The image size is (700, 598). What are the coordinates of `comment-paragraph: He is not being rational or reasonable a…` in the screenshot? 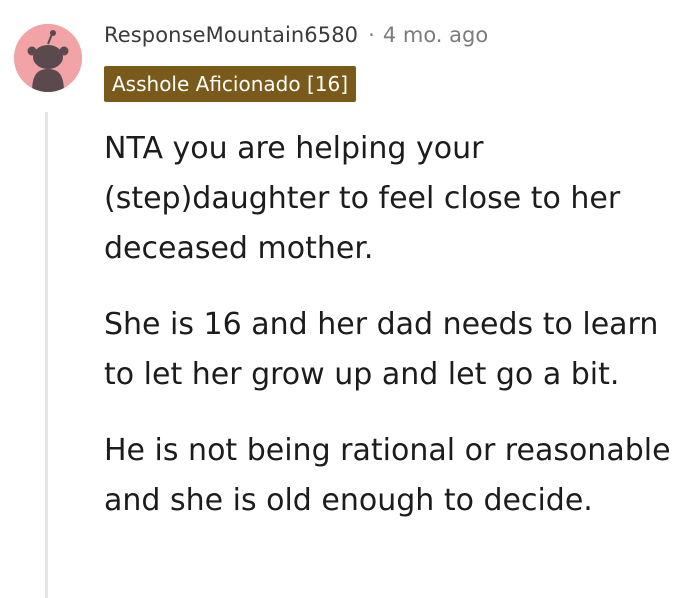 It's located at (387, 475).